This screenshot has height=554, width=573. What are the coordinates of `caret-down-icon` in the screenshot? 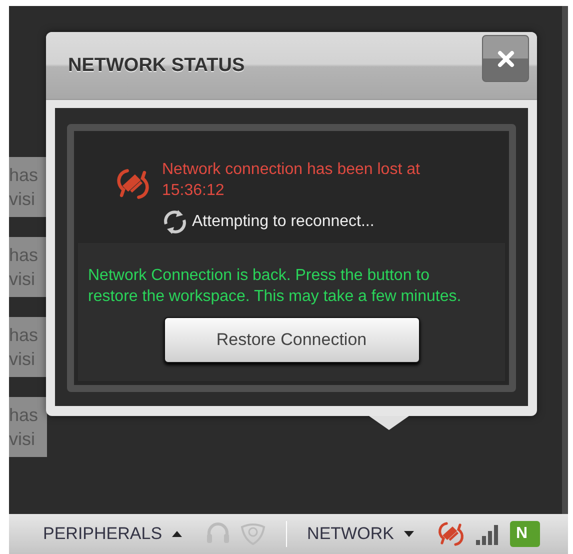 It's located at (409, 534).